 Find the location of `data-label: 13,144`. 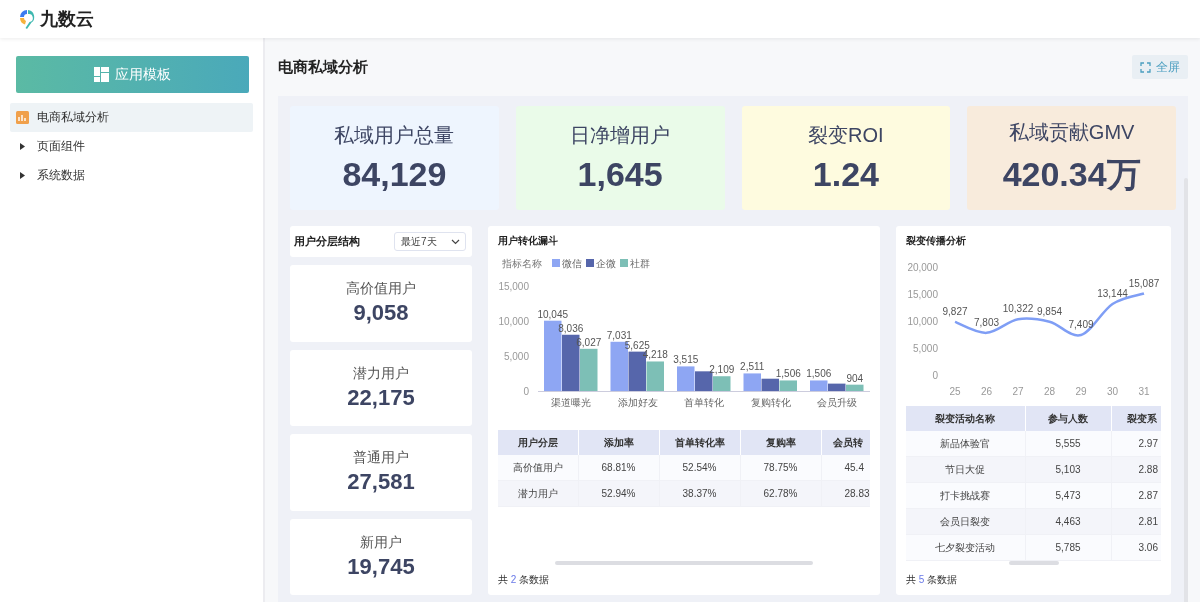

data-label: 13,144 is located at coordinates (1112, 293).